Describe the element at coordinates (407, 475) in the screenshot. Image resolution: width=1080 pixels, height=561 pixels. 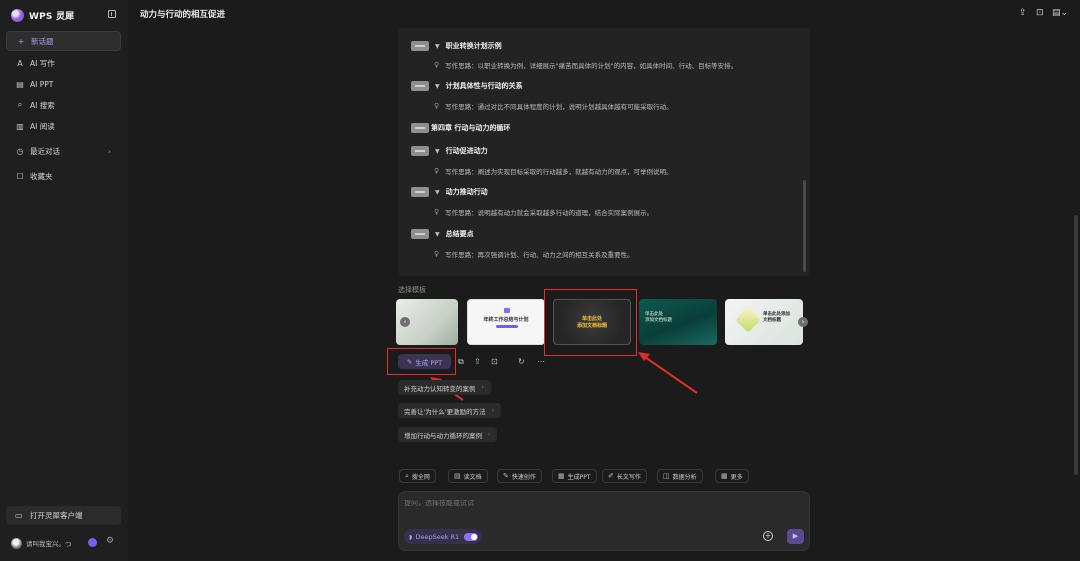
I see `search-icon: ⌕` at that location.